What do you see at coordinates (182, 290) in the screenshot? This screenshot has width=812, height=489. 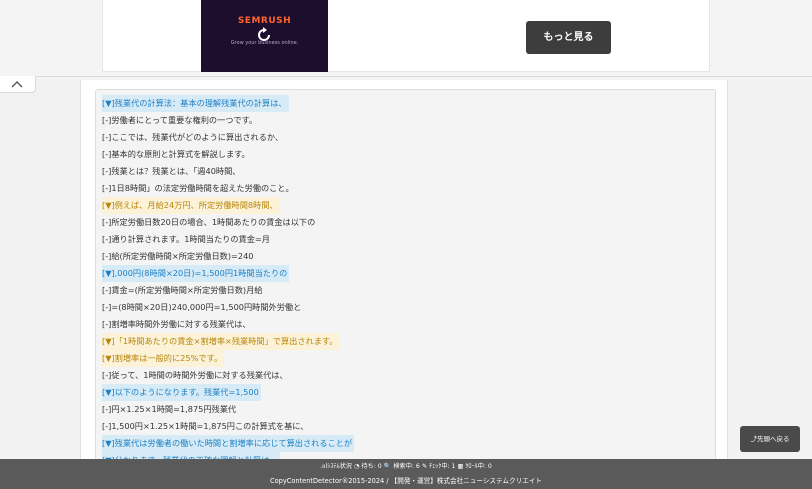 I see `result-line-text: [-]賃金=(所定労働時間×所定労働日数)月給` at bounding box center [182, 290].